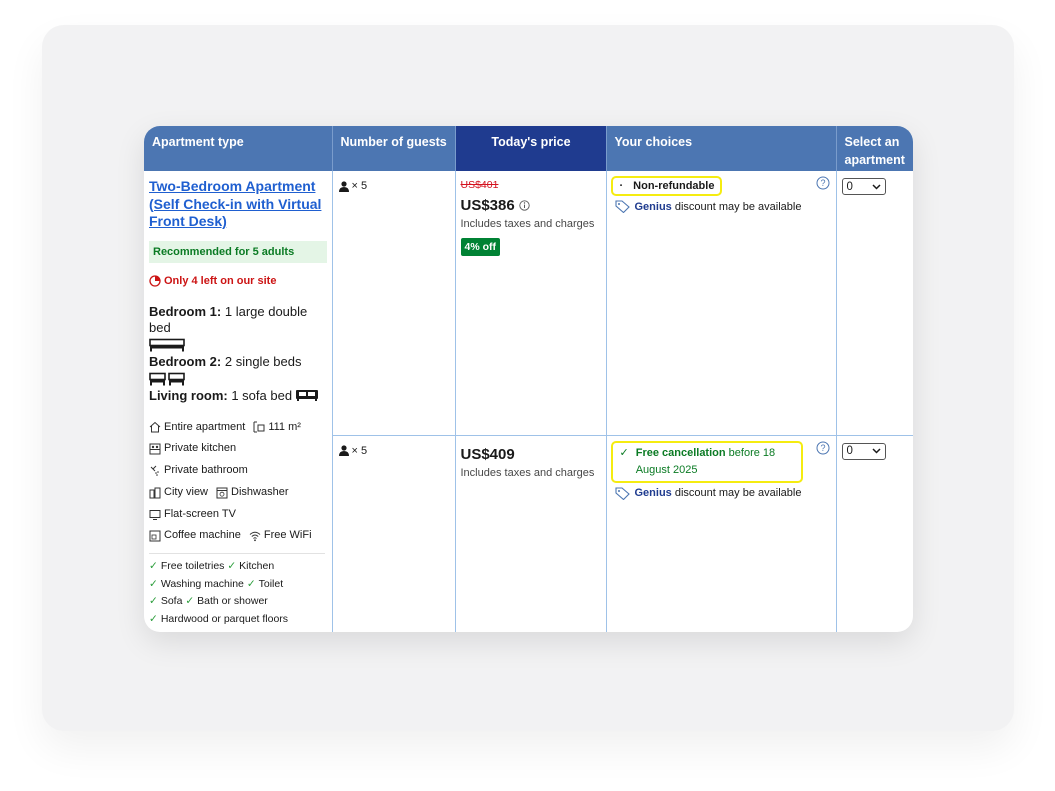 This screenshot has width=1055, height=791. I want to click on select-cell-1: 0, so click(874, 303).